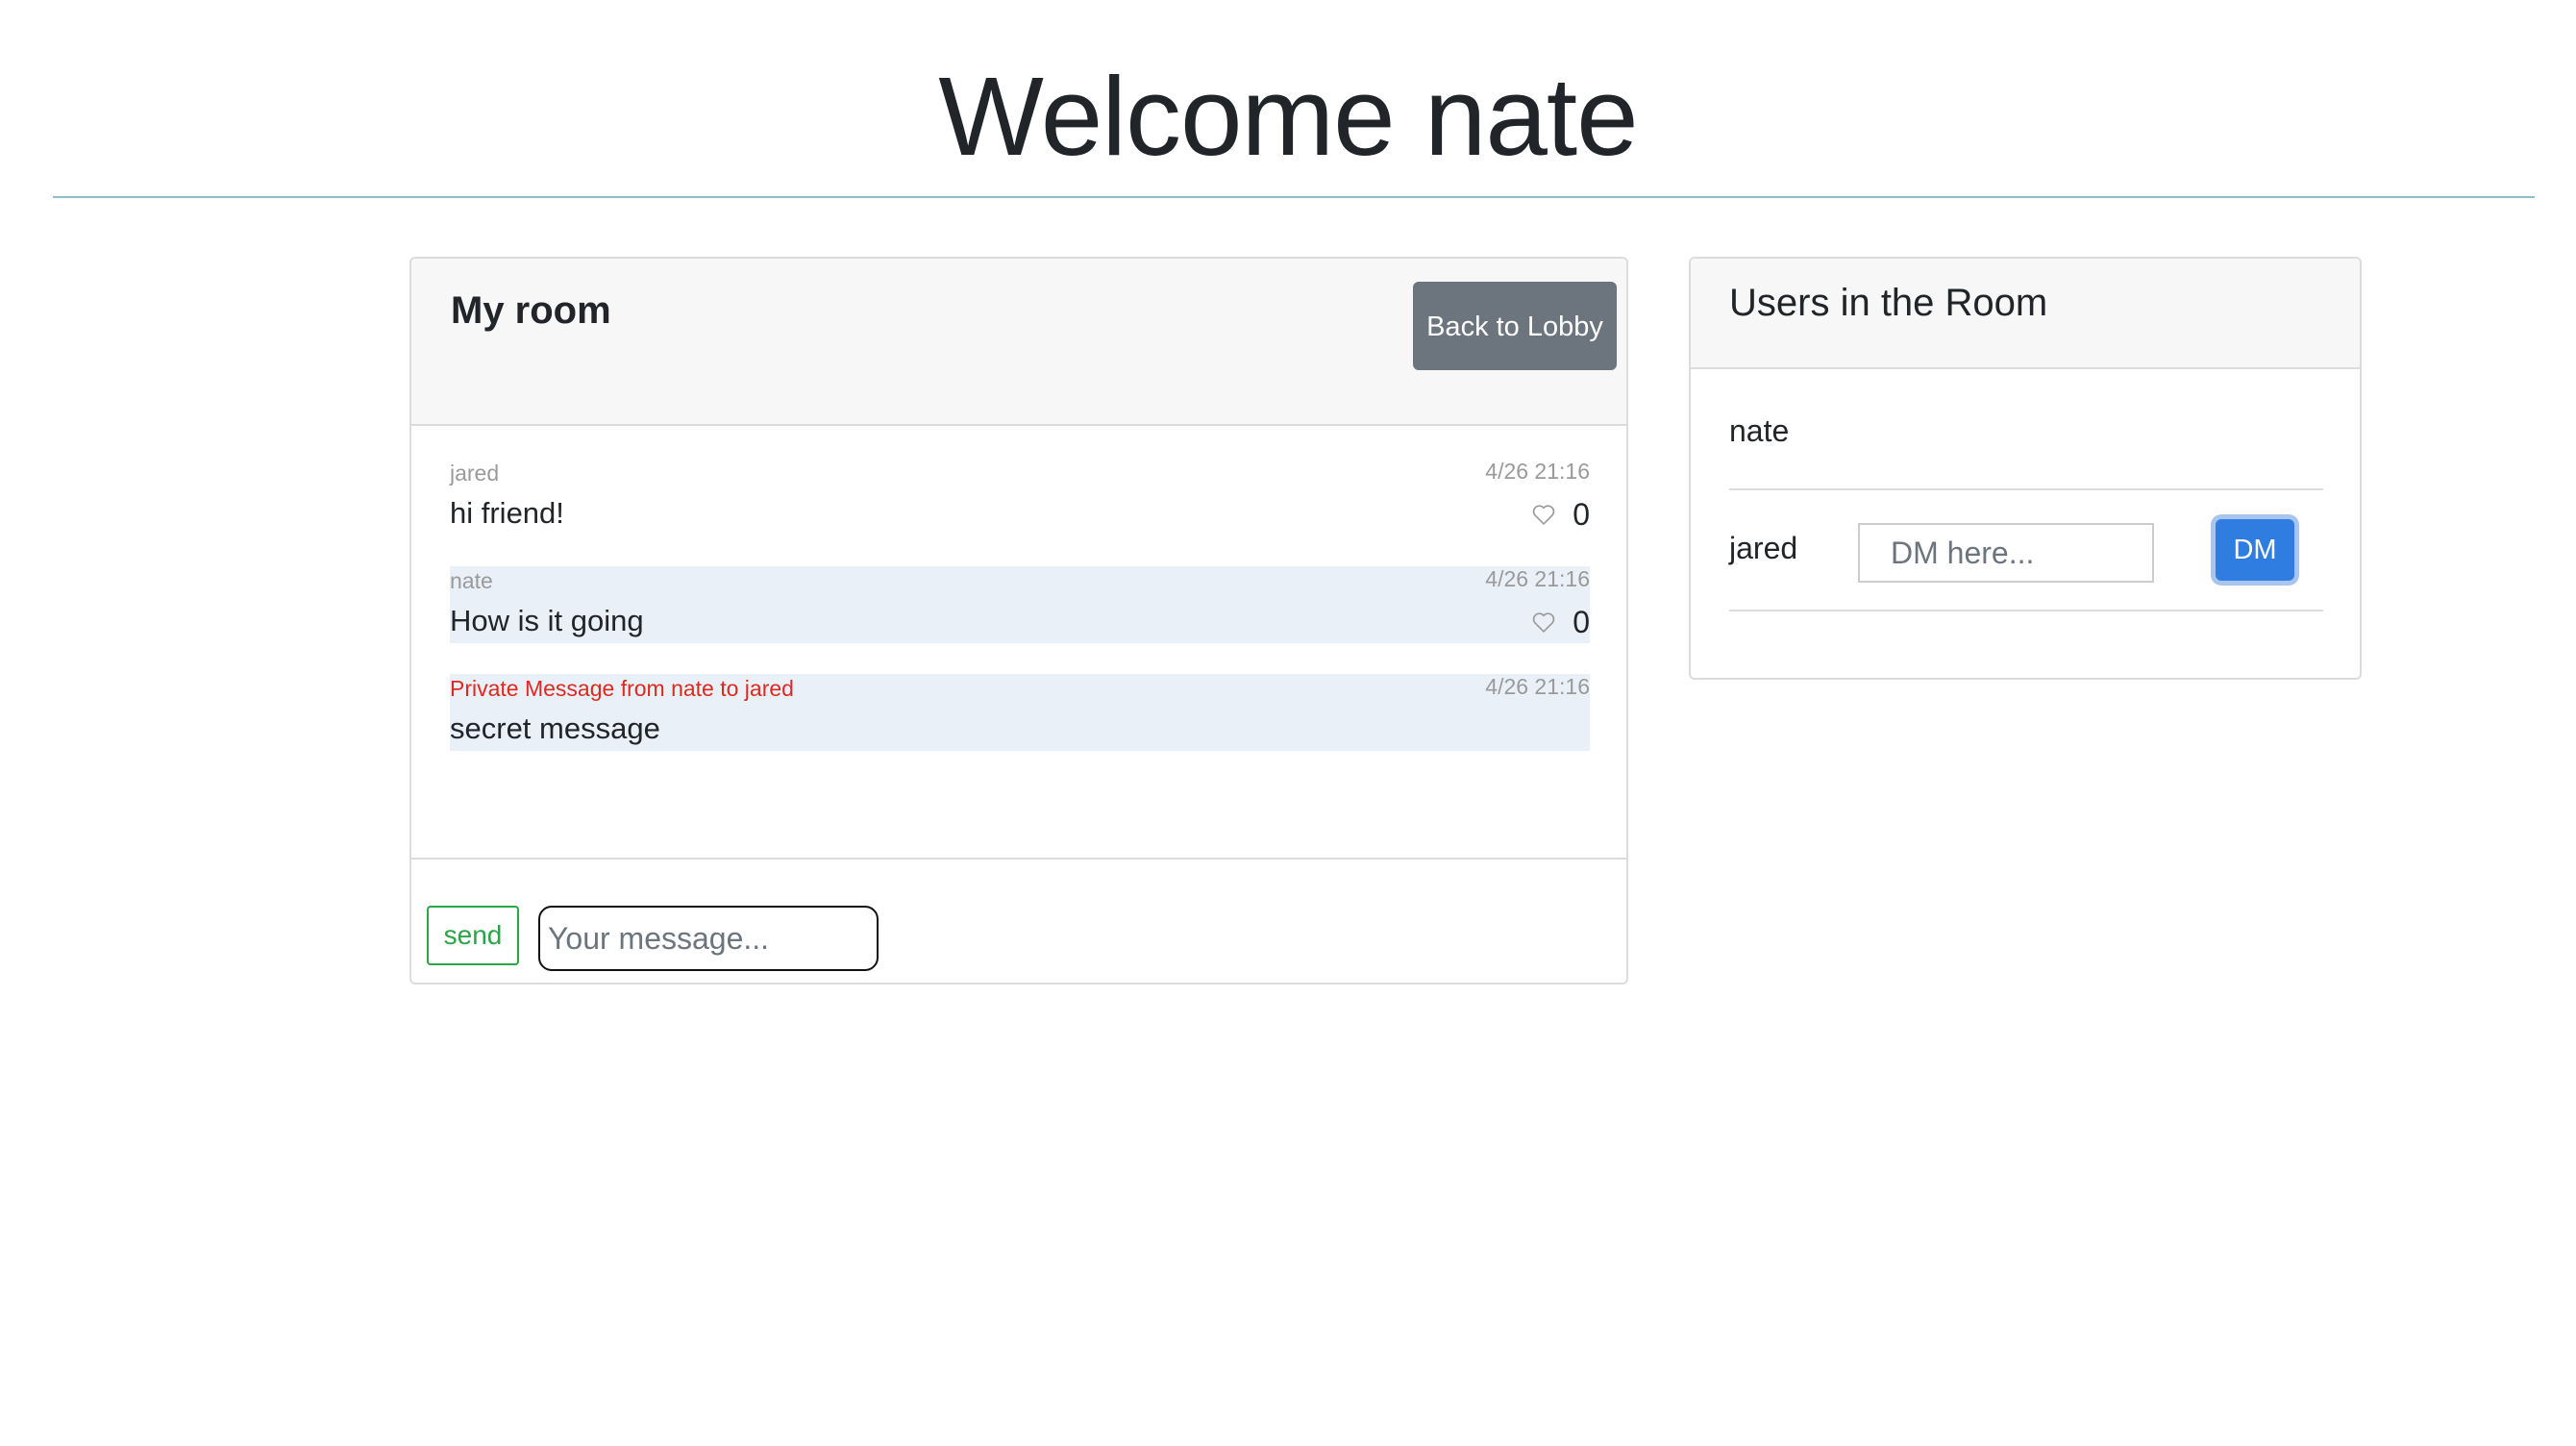 The image size is (2576, 1446). Describe the element at coordinates (555, 728) in the screenshot. I see `message-text: secret message` at that location.